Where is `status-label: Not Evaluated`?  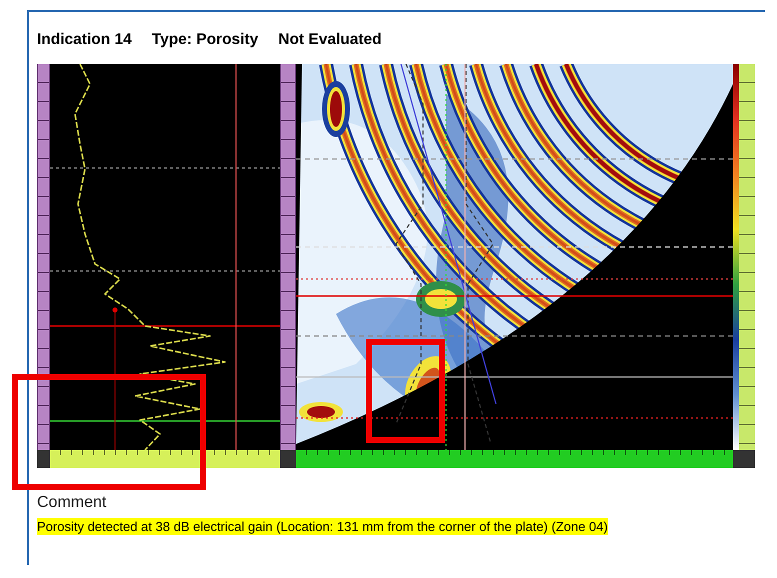 status-label: Not Evaluated is located at coordinates (330, 40).